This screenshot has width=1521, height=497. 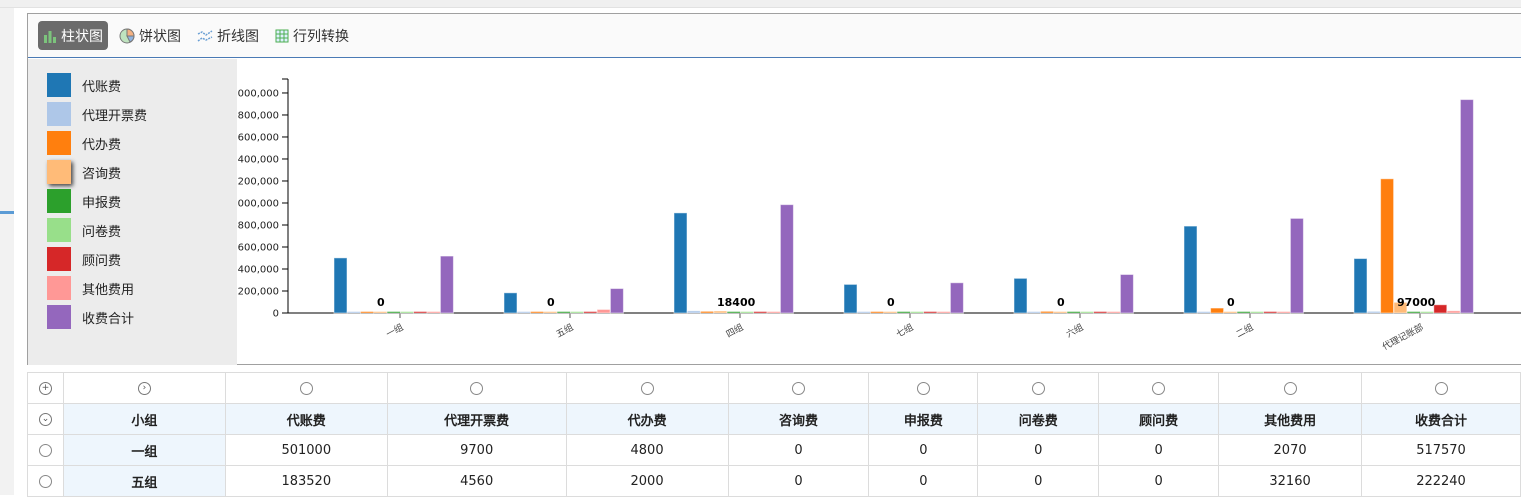 What do you see at coordinates (90, 288) in the screenshot?
I see `legend-item: 其他费用` at bounding box center [90, 288].